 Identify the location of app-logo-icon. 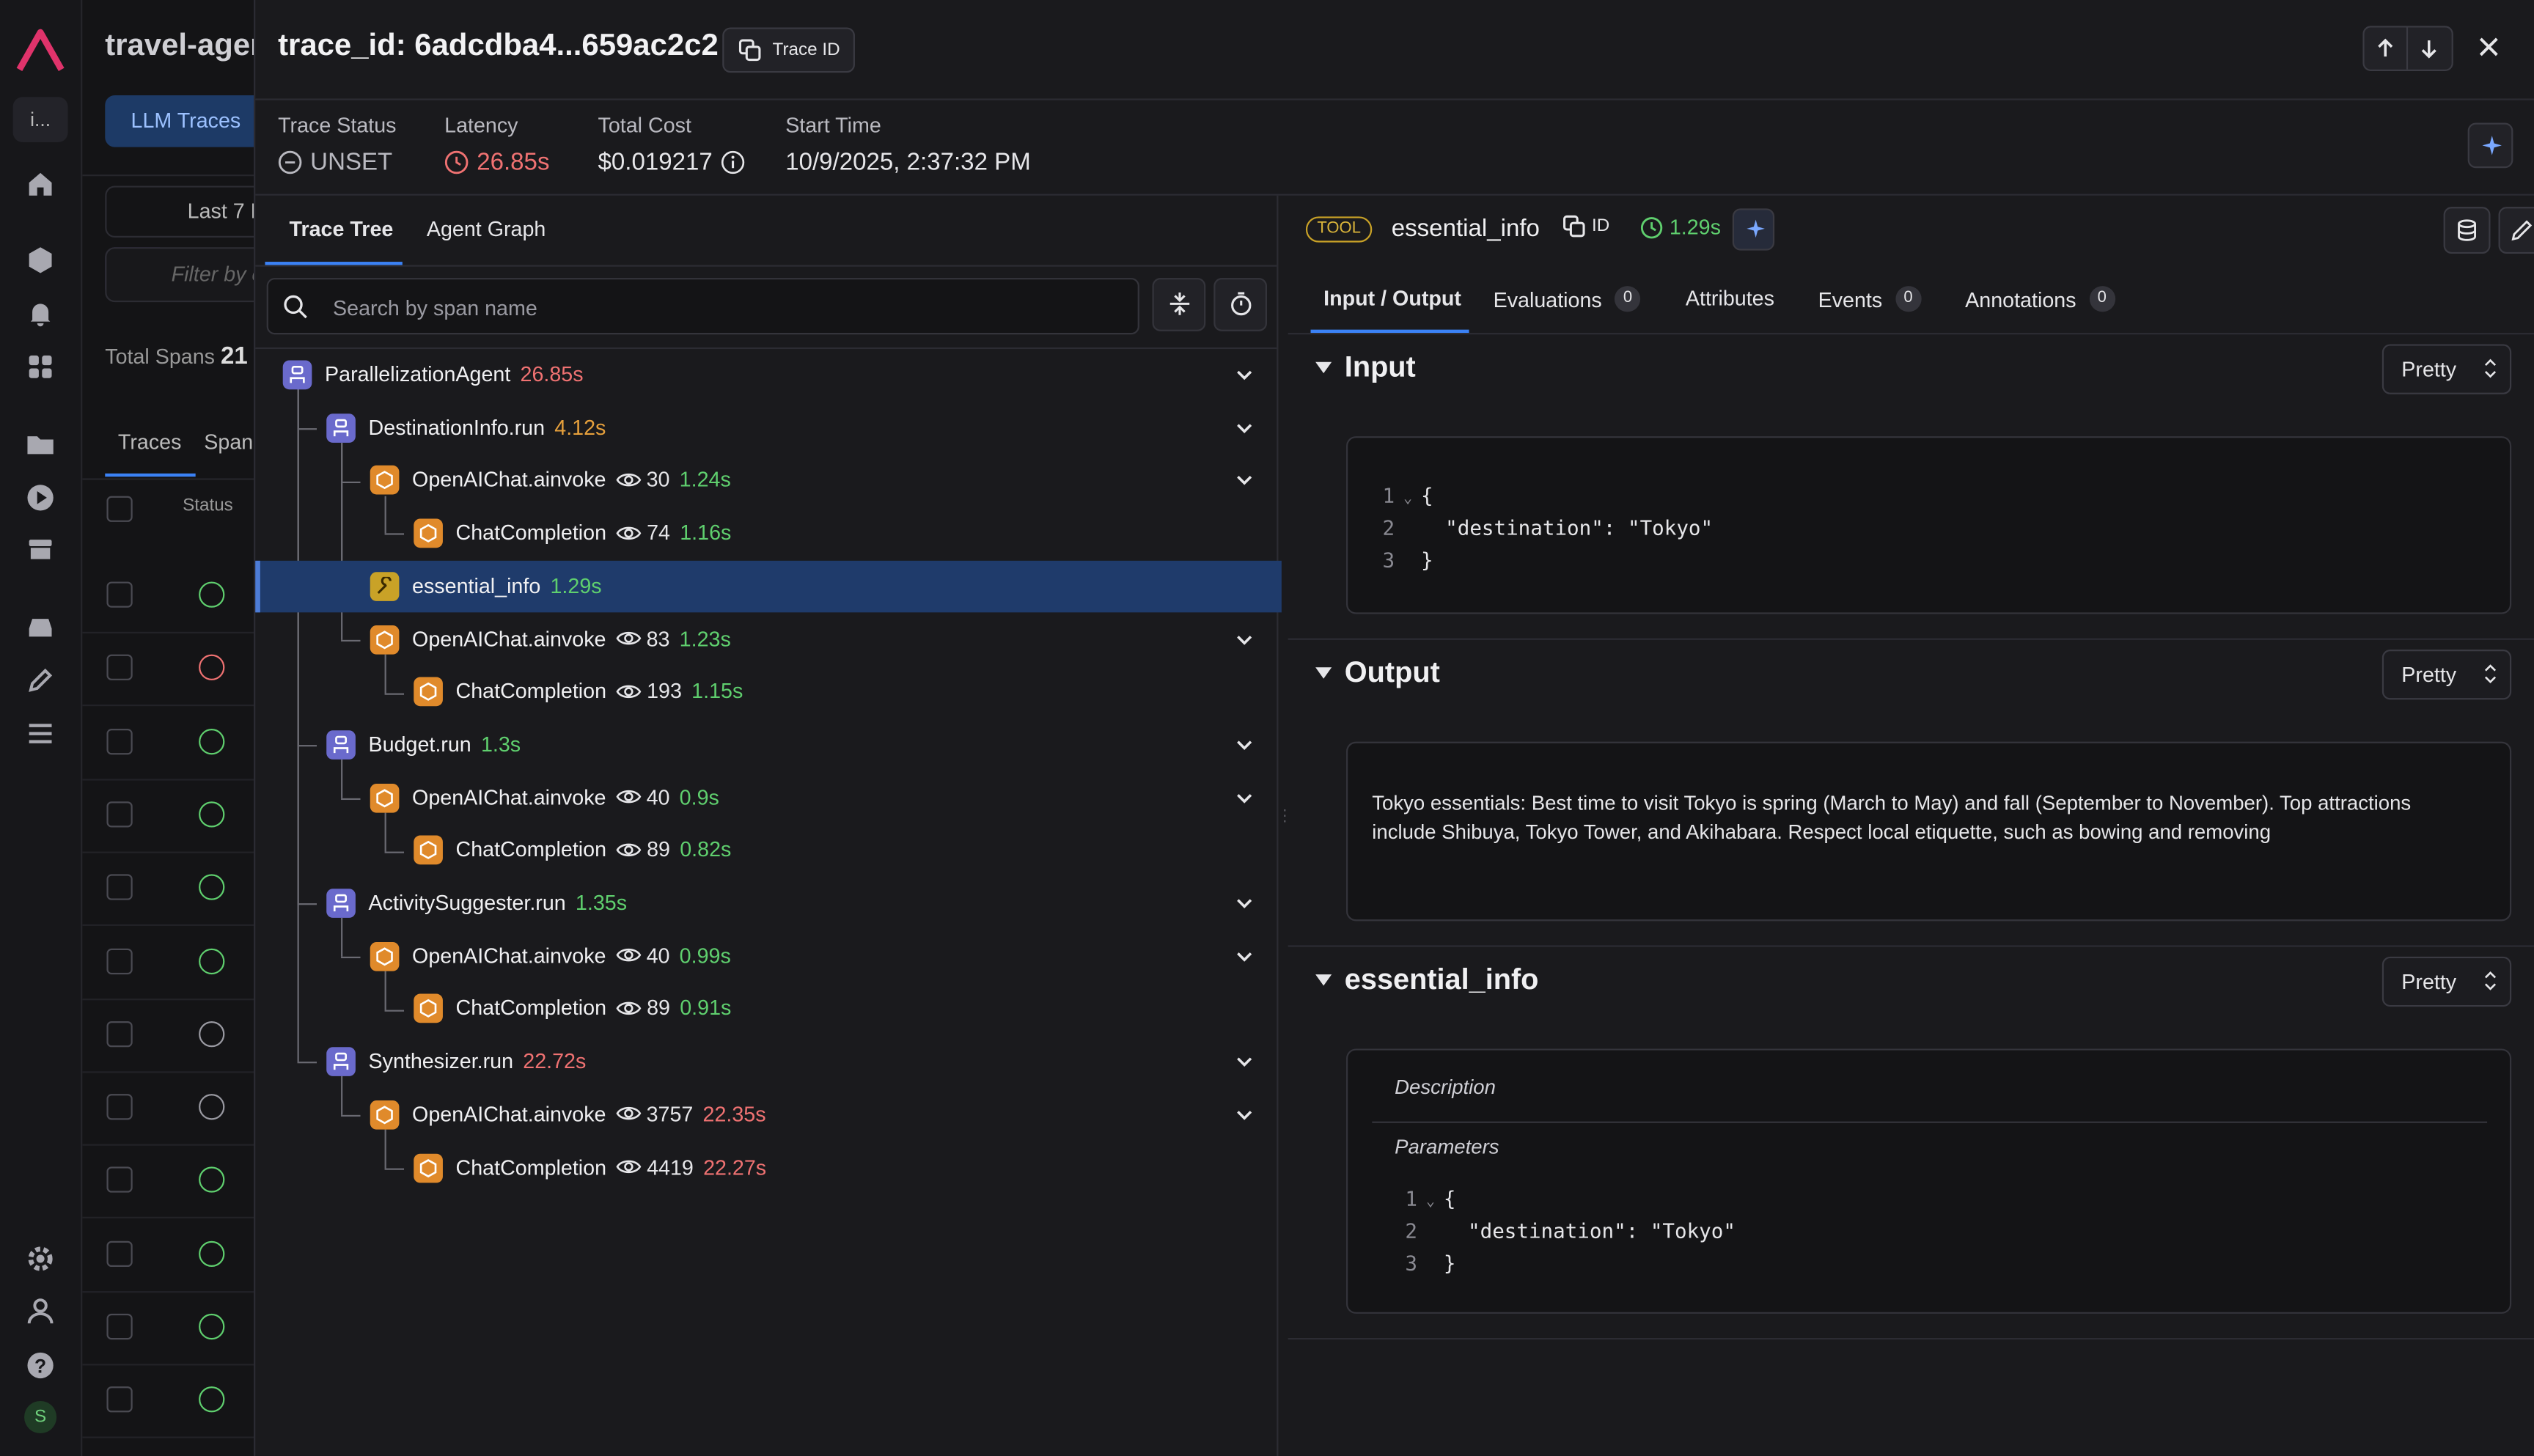
(41, 50).